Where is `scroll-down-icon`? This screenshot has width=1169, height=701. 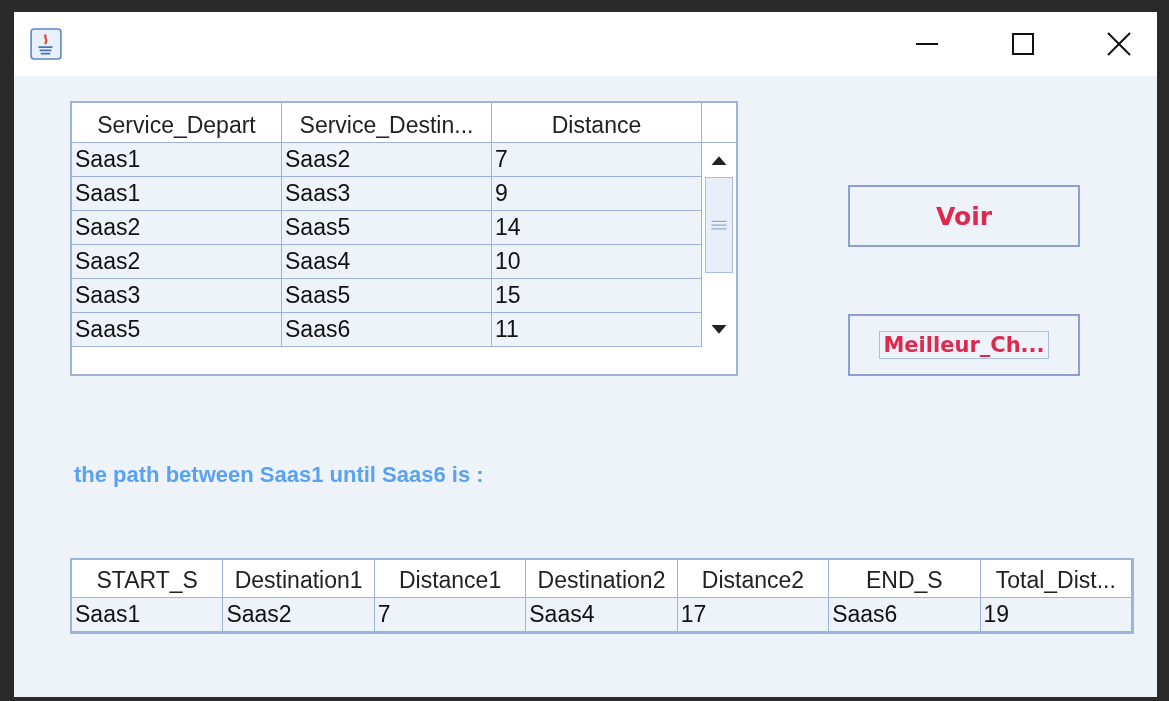 scroll-down-icon is located at coordinates (719, 330).